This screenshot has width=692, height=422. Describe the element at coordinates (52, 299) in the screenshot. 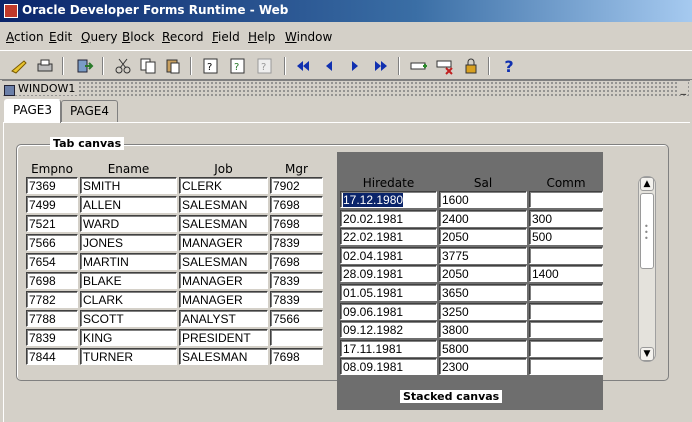

I see `empno-field: 7782` at that location.